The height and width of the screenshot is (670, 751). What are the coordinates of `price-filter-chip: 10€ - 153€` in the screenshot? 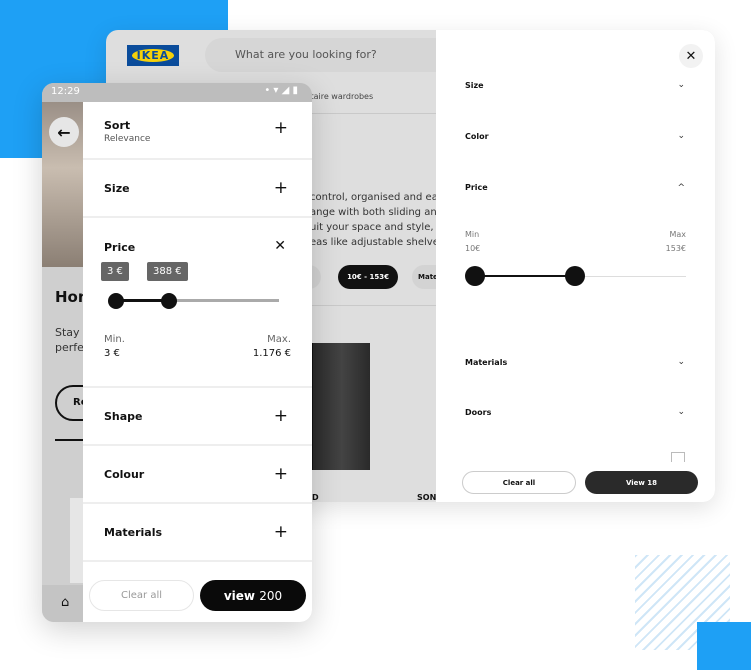 It's located at (368, 277).